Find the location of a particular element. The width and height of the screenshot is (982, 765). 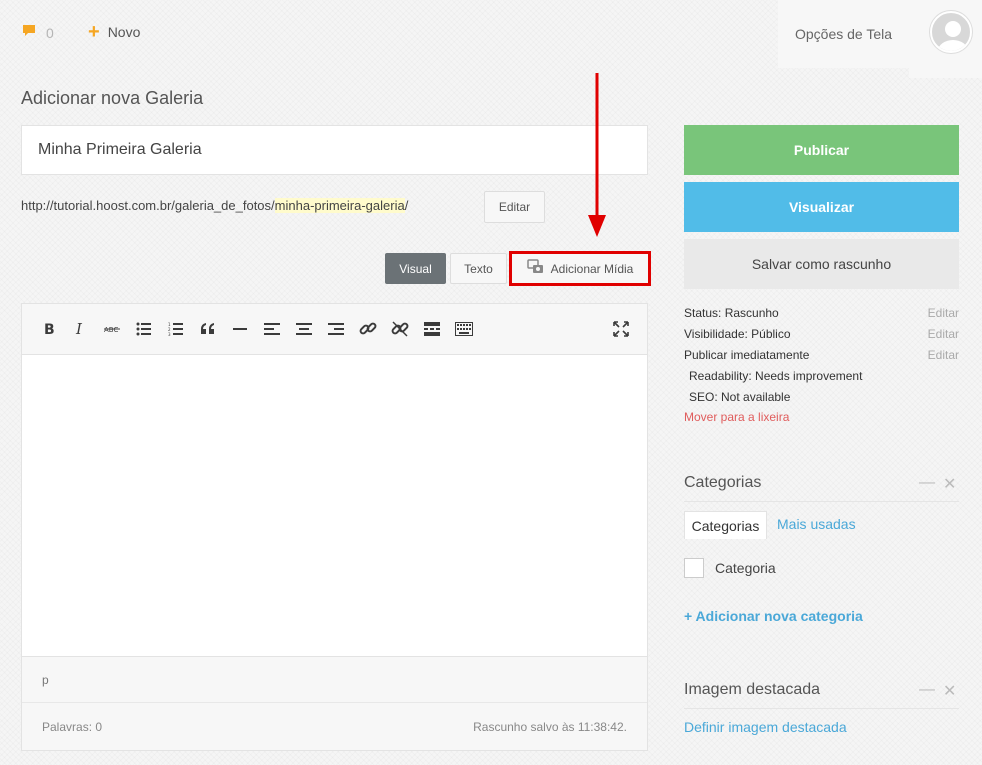

tab-visual-label: Visual is located at coordinates (415, 268).